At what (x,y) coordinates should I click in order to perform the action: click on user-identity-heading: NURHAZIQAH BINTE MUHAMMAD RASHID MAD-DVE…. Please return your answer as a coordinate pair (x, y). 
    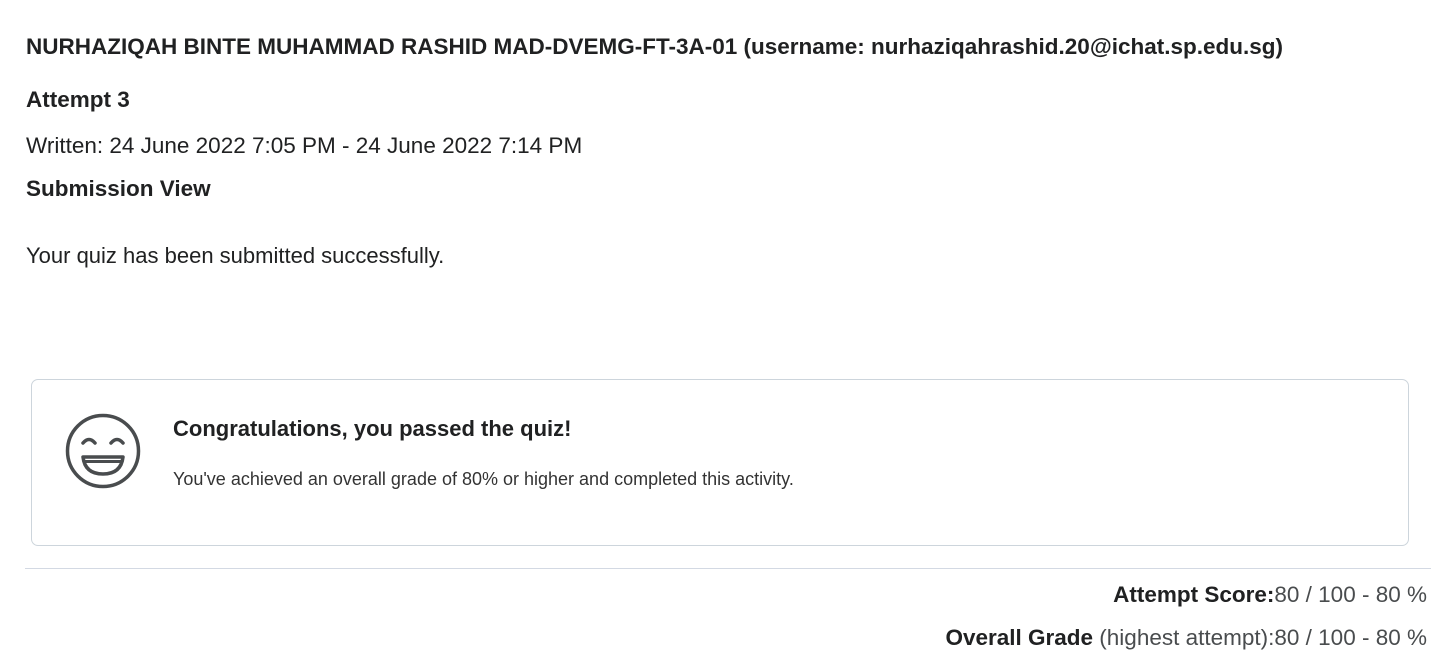
    Looking at the image, I should click on (655, 46).